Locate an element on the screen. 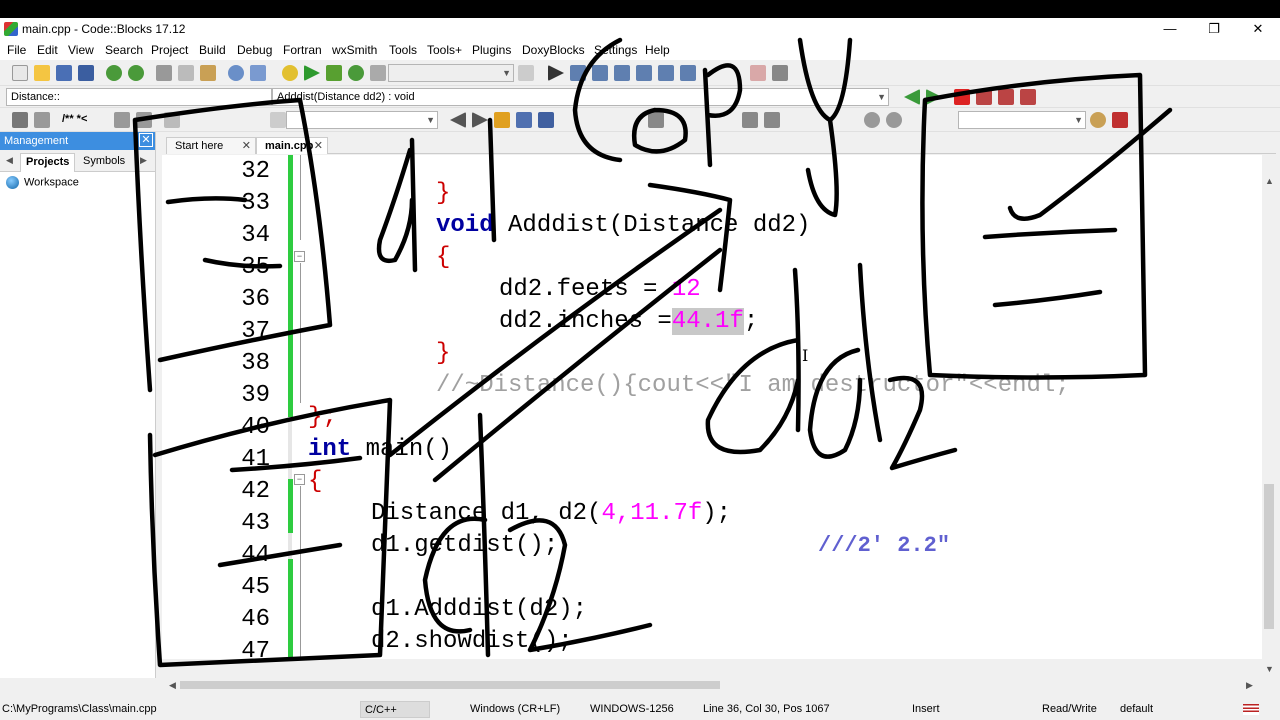 The height and width of the screenshot is (720, 1280). paste-icon is located at coordinates (208, 73).